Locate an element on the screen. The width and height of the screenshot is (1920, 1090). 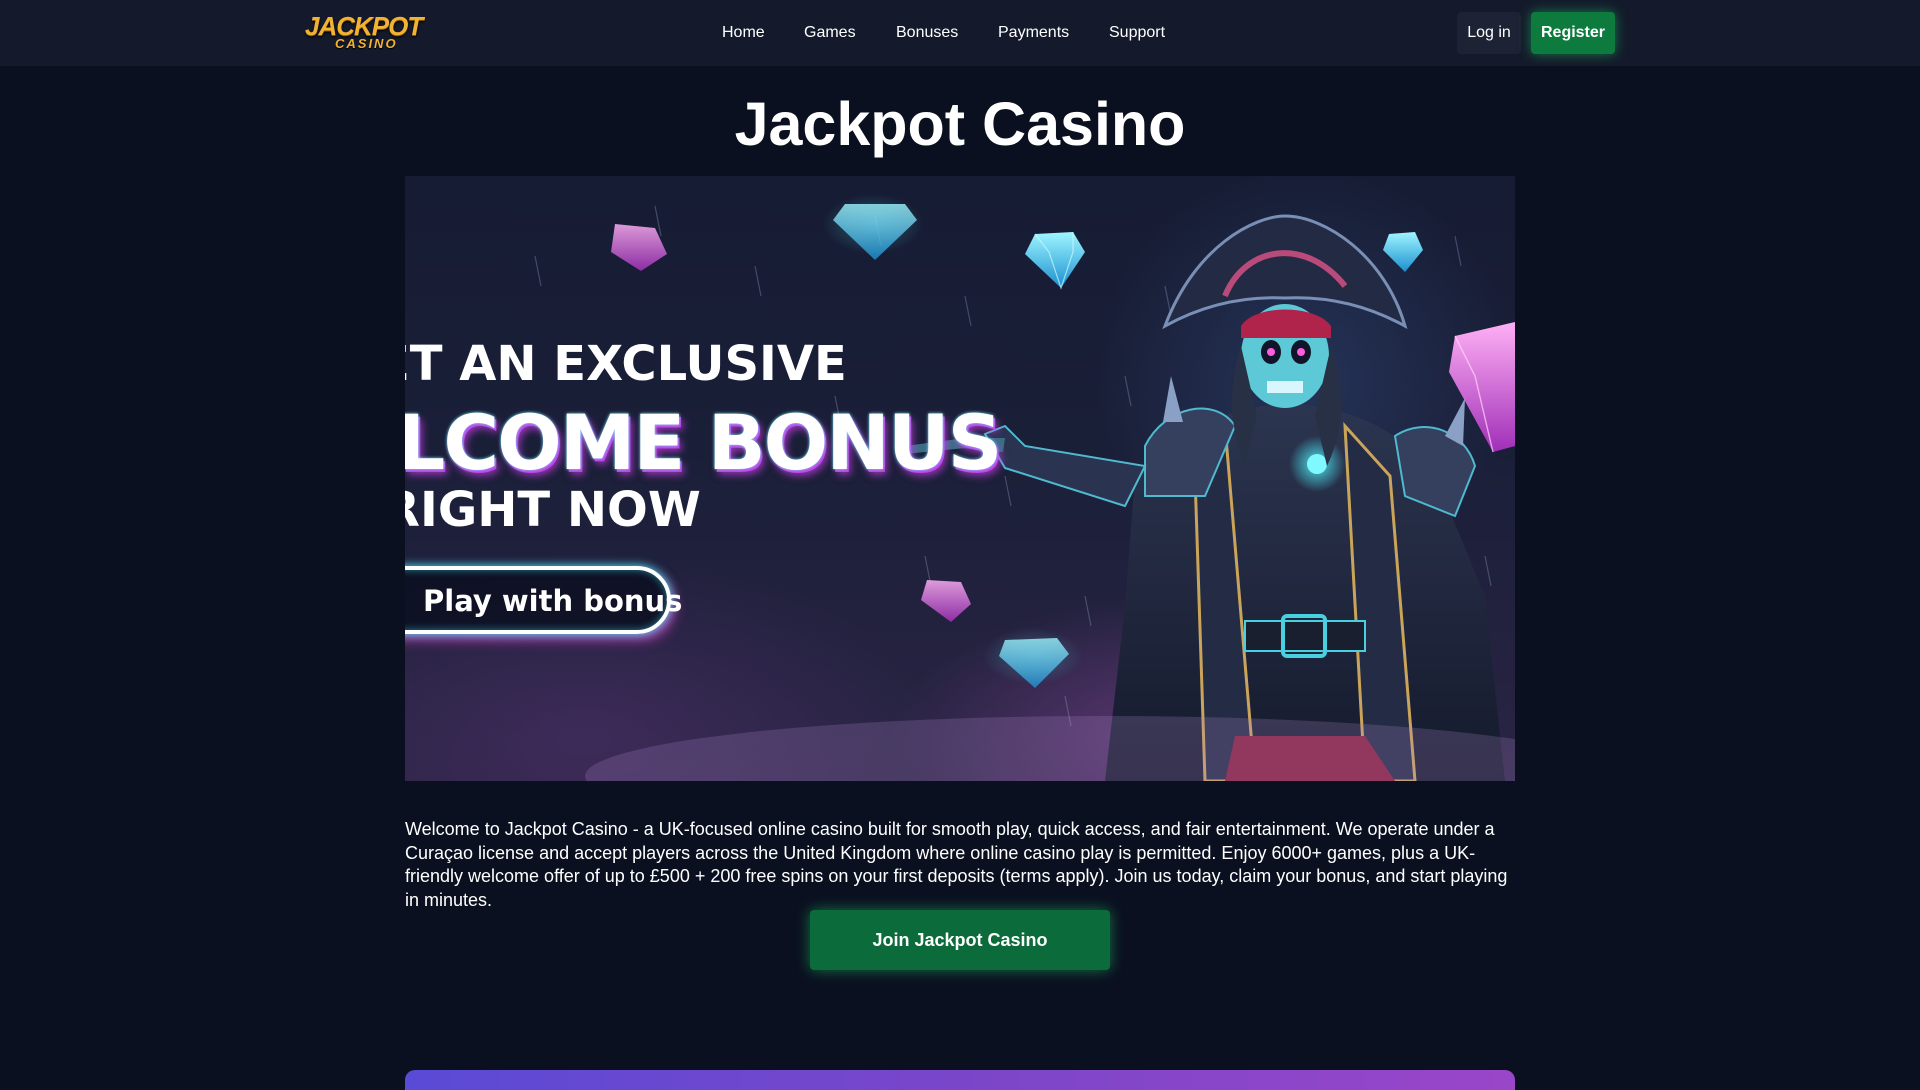
play-with-bonus-label: Play with bonus is located at coordinates (553, 601).